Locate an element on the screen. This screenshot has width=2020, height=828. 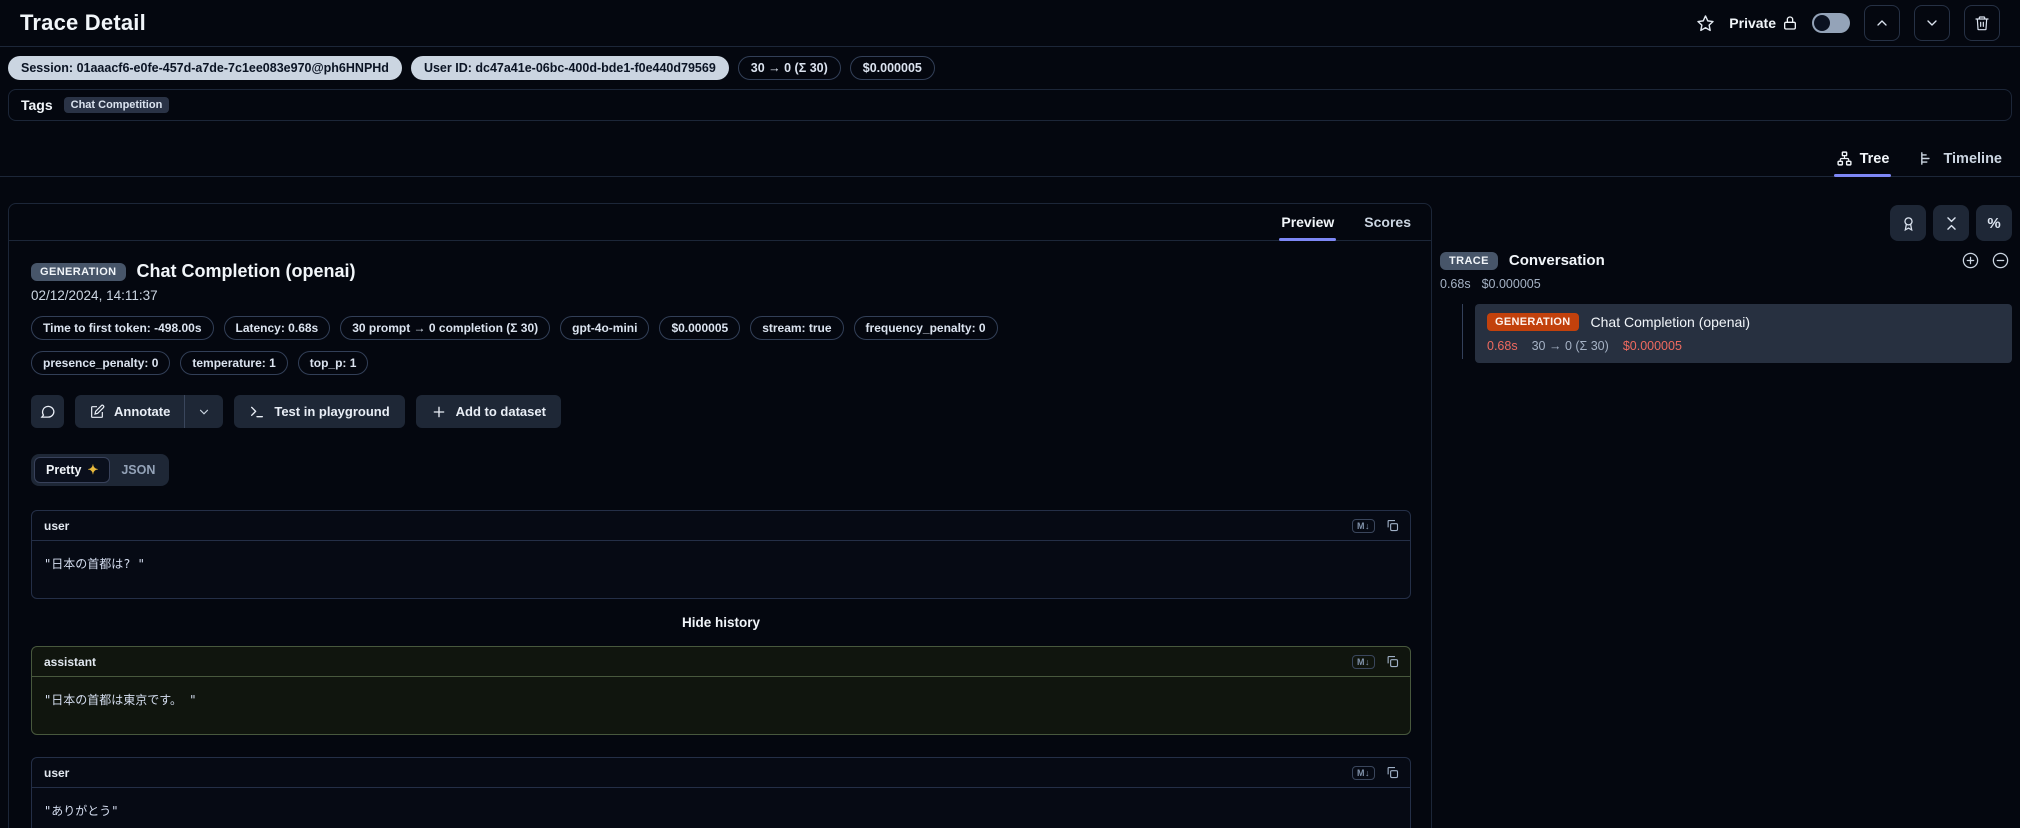
tree-item-latency: 0.68s is located at coordinates (1502, 346).